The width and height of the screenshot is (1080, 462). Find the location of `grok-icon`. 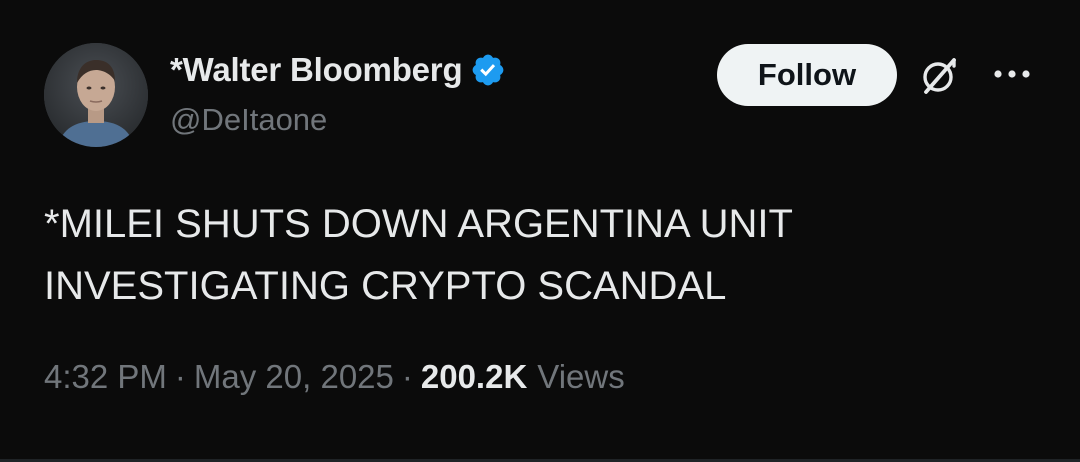

grok-icon is located at coordinates (939, 76).